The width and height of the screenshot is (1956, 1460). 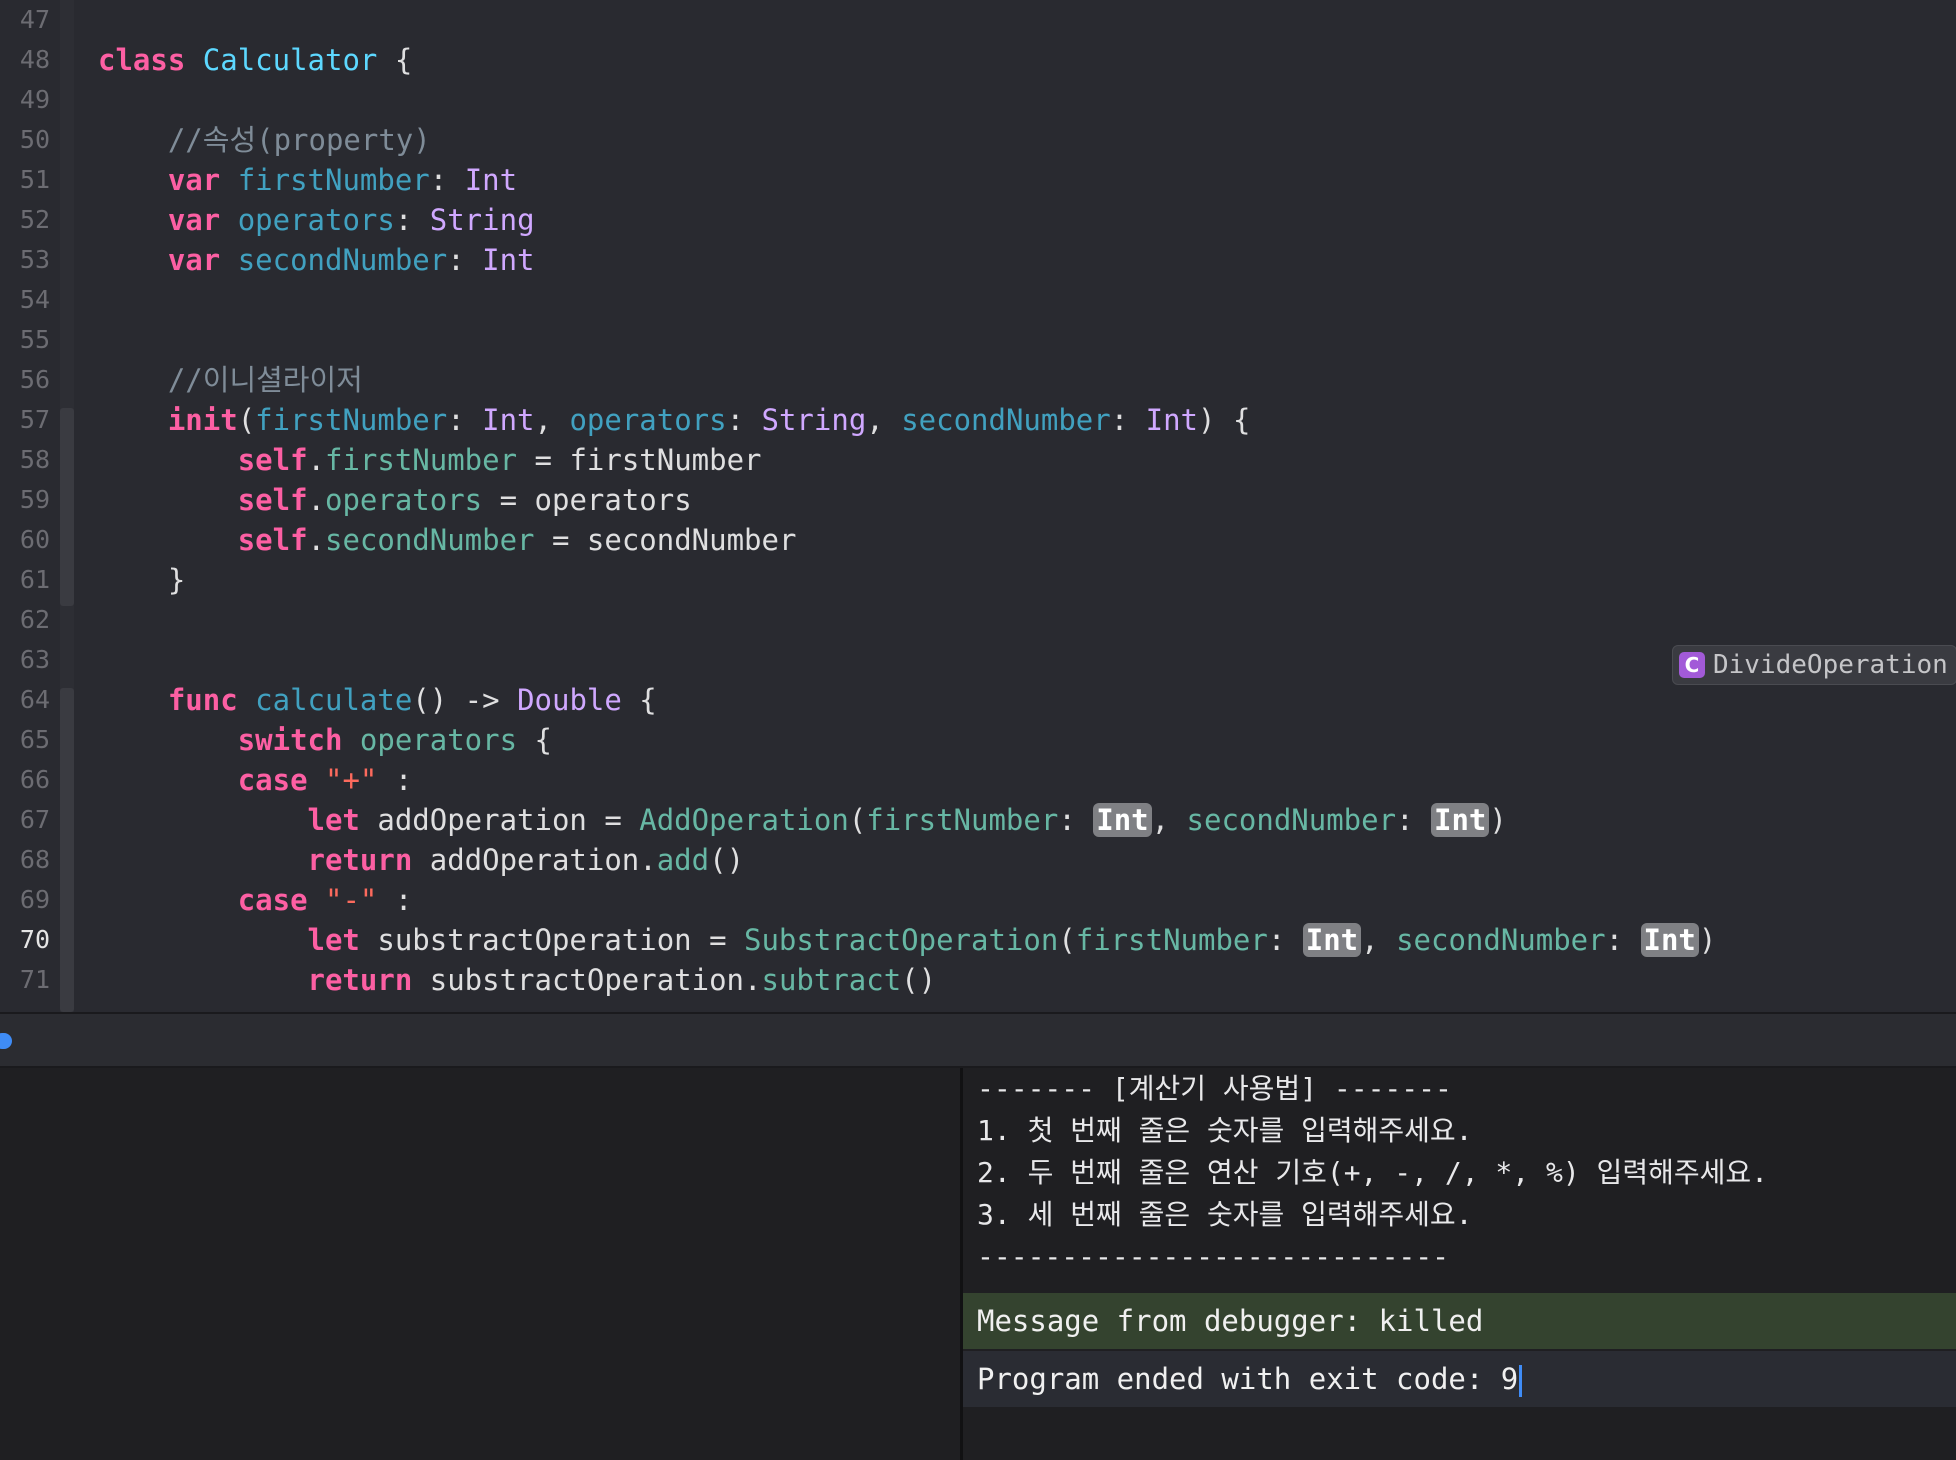 I want to click on line-number: 51, so click(x=25, y=180).